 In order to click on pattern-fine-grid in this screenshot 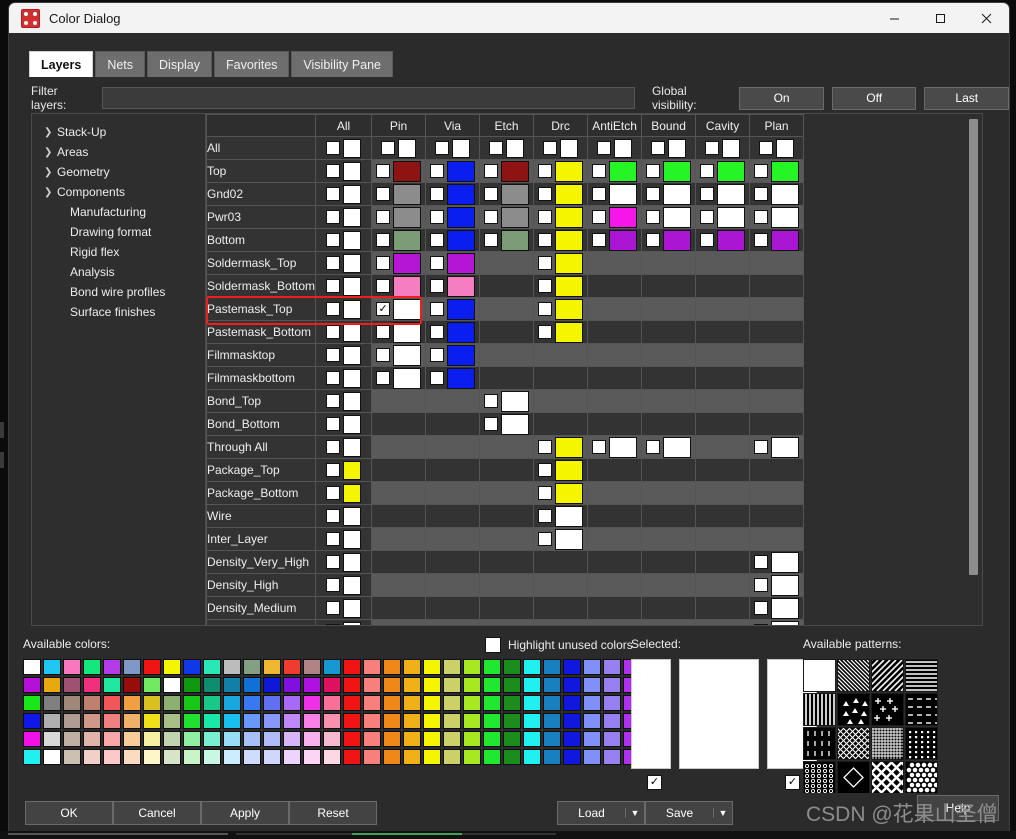, I will do `click(887, 743)`.